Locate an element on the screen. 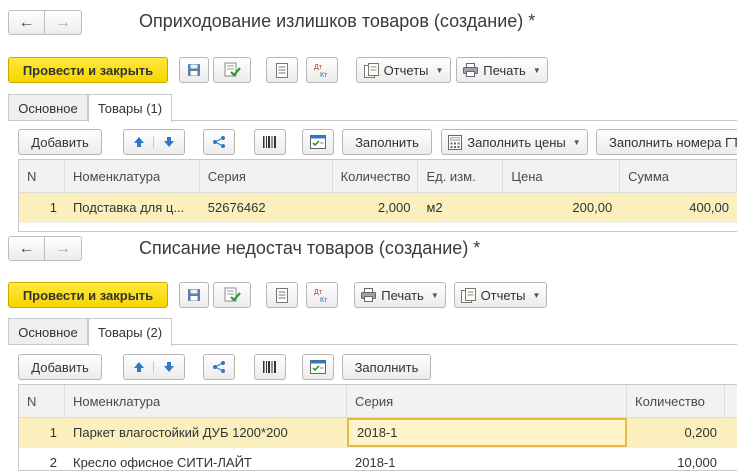  column-header: Цена is located at coordinates (562, 176).